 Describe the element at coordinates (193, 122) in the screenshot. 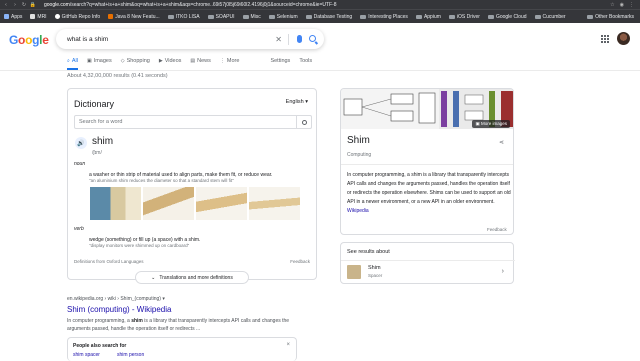

I see `dictionary-search-input: Search for a word` at that location.